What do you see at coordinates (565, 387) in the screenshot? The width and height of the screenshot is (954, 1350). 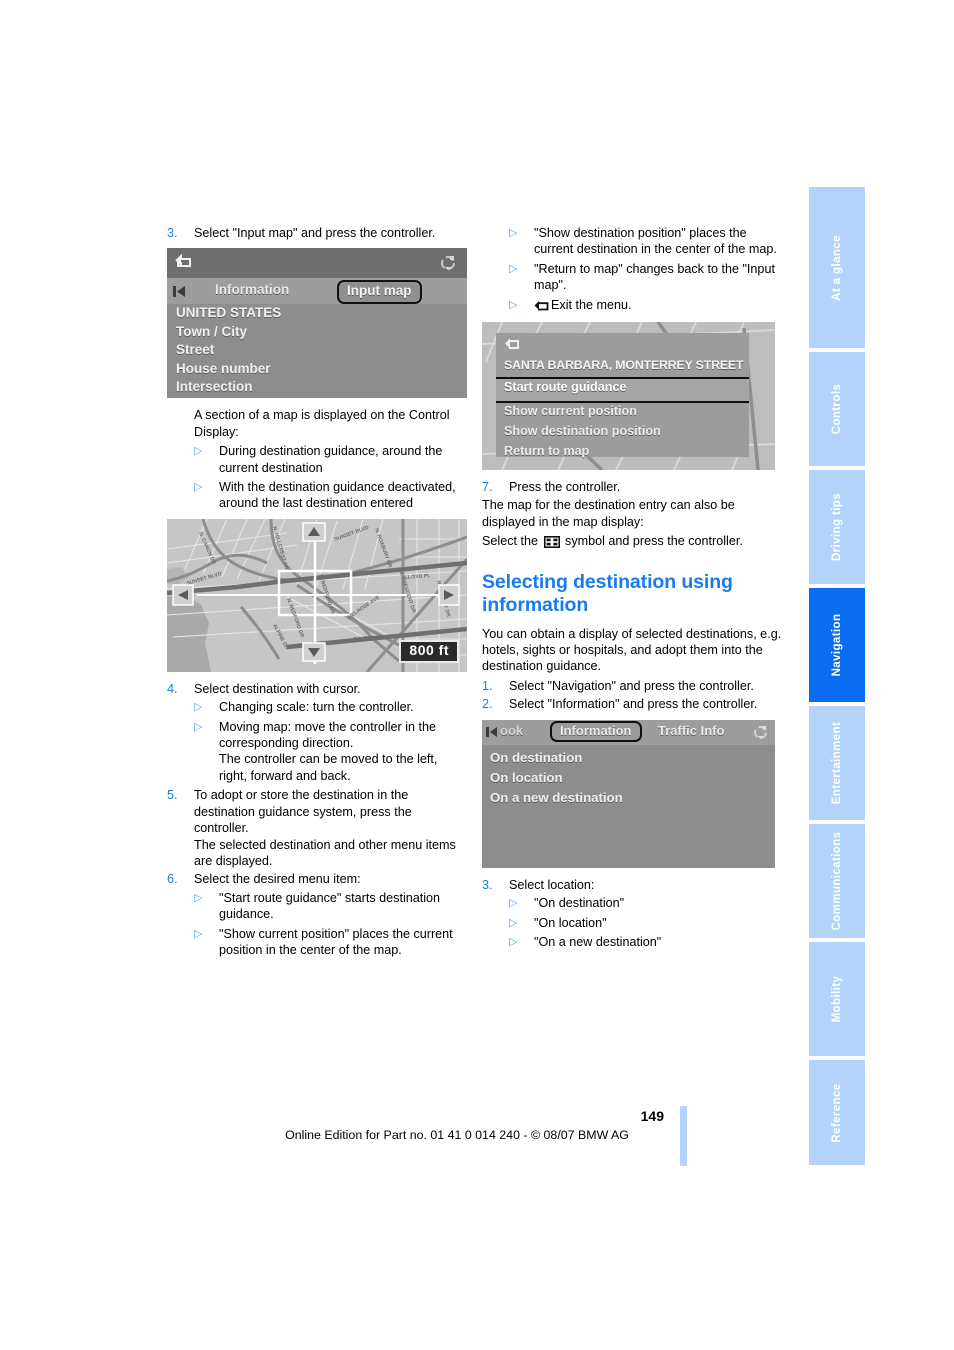 I see `route-menu-item-selected: Start route guidance` at bounding box center [565, 387].